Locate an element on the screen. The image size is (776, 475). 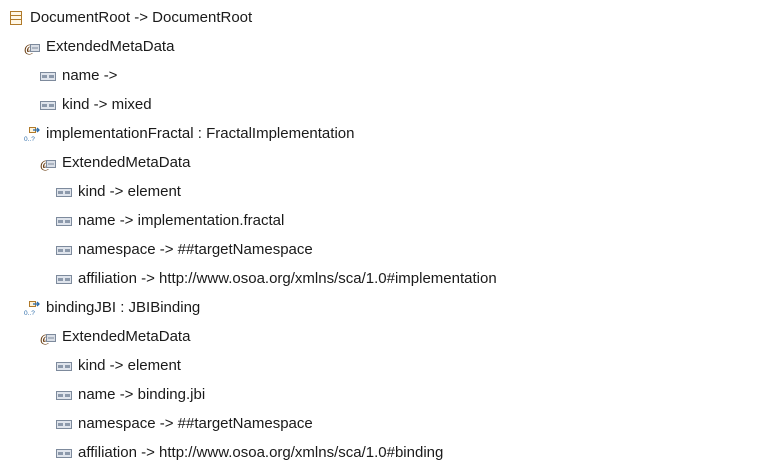
tree-item: name -> is located at coordinates (78, 76).